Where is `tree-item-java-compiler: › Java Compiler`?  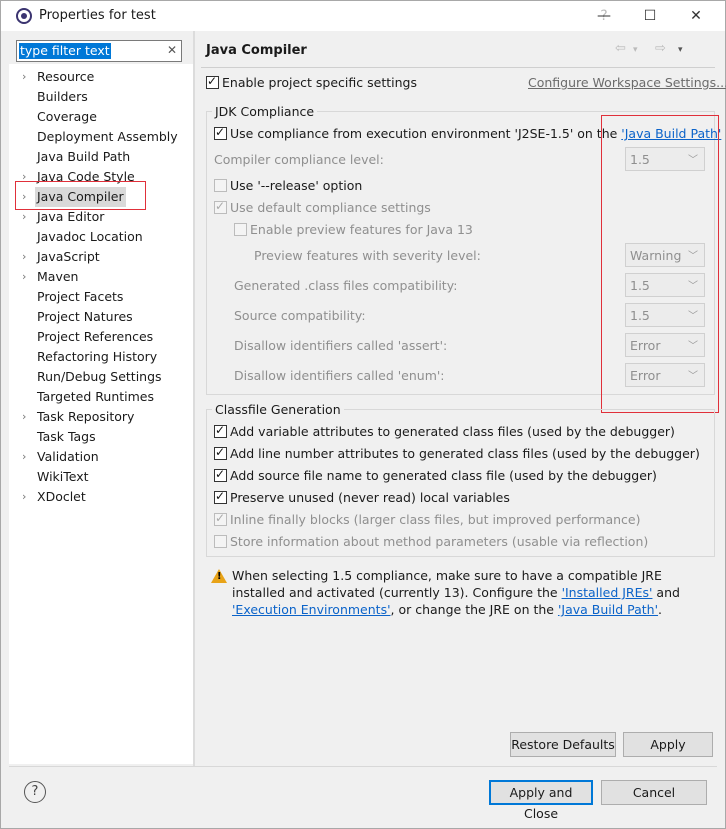
tree-item-java-compiler: › Java Compiler is located at coordinates (101, 197).